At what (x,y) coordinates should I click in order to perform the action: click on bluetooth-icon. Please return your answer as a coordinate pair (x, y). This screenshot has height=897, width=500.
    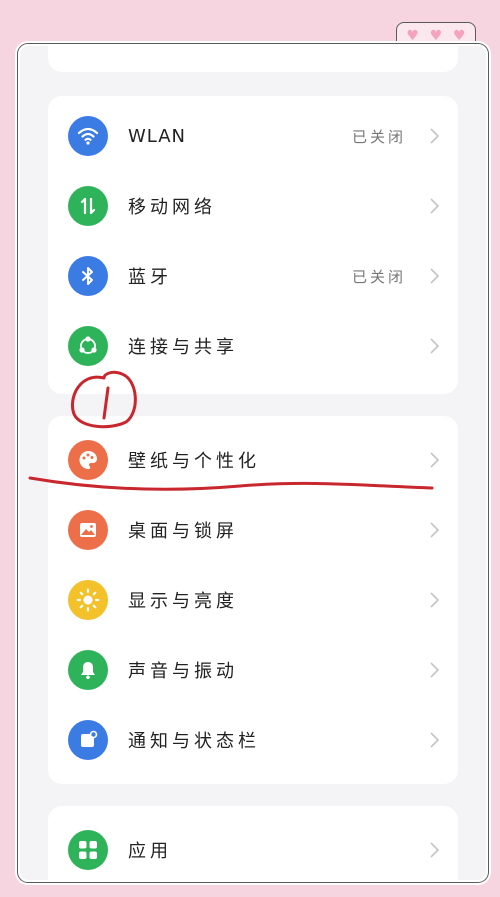
    Looking at the image, I should click on (88, 276).